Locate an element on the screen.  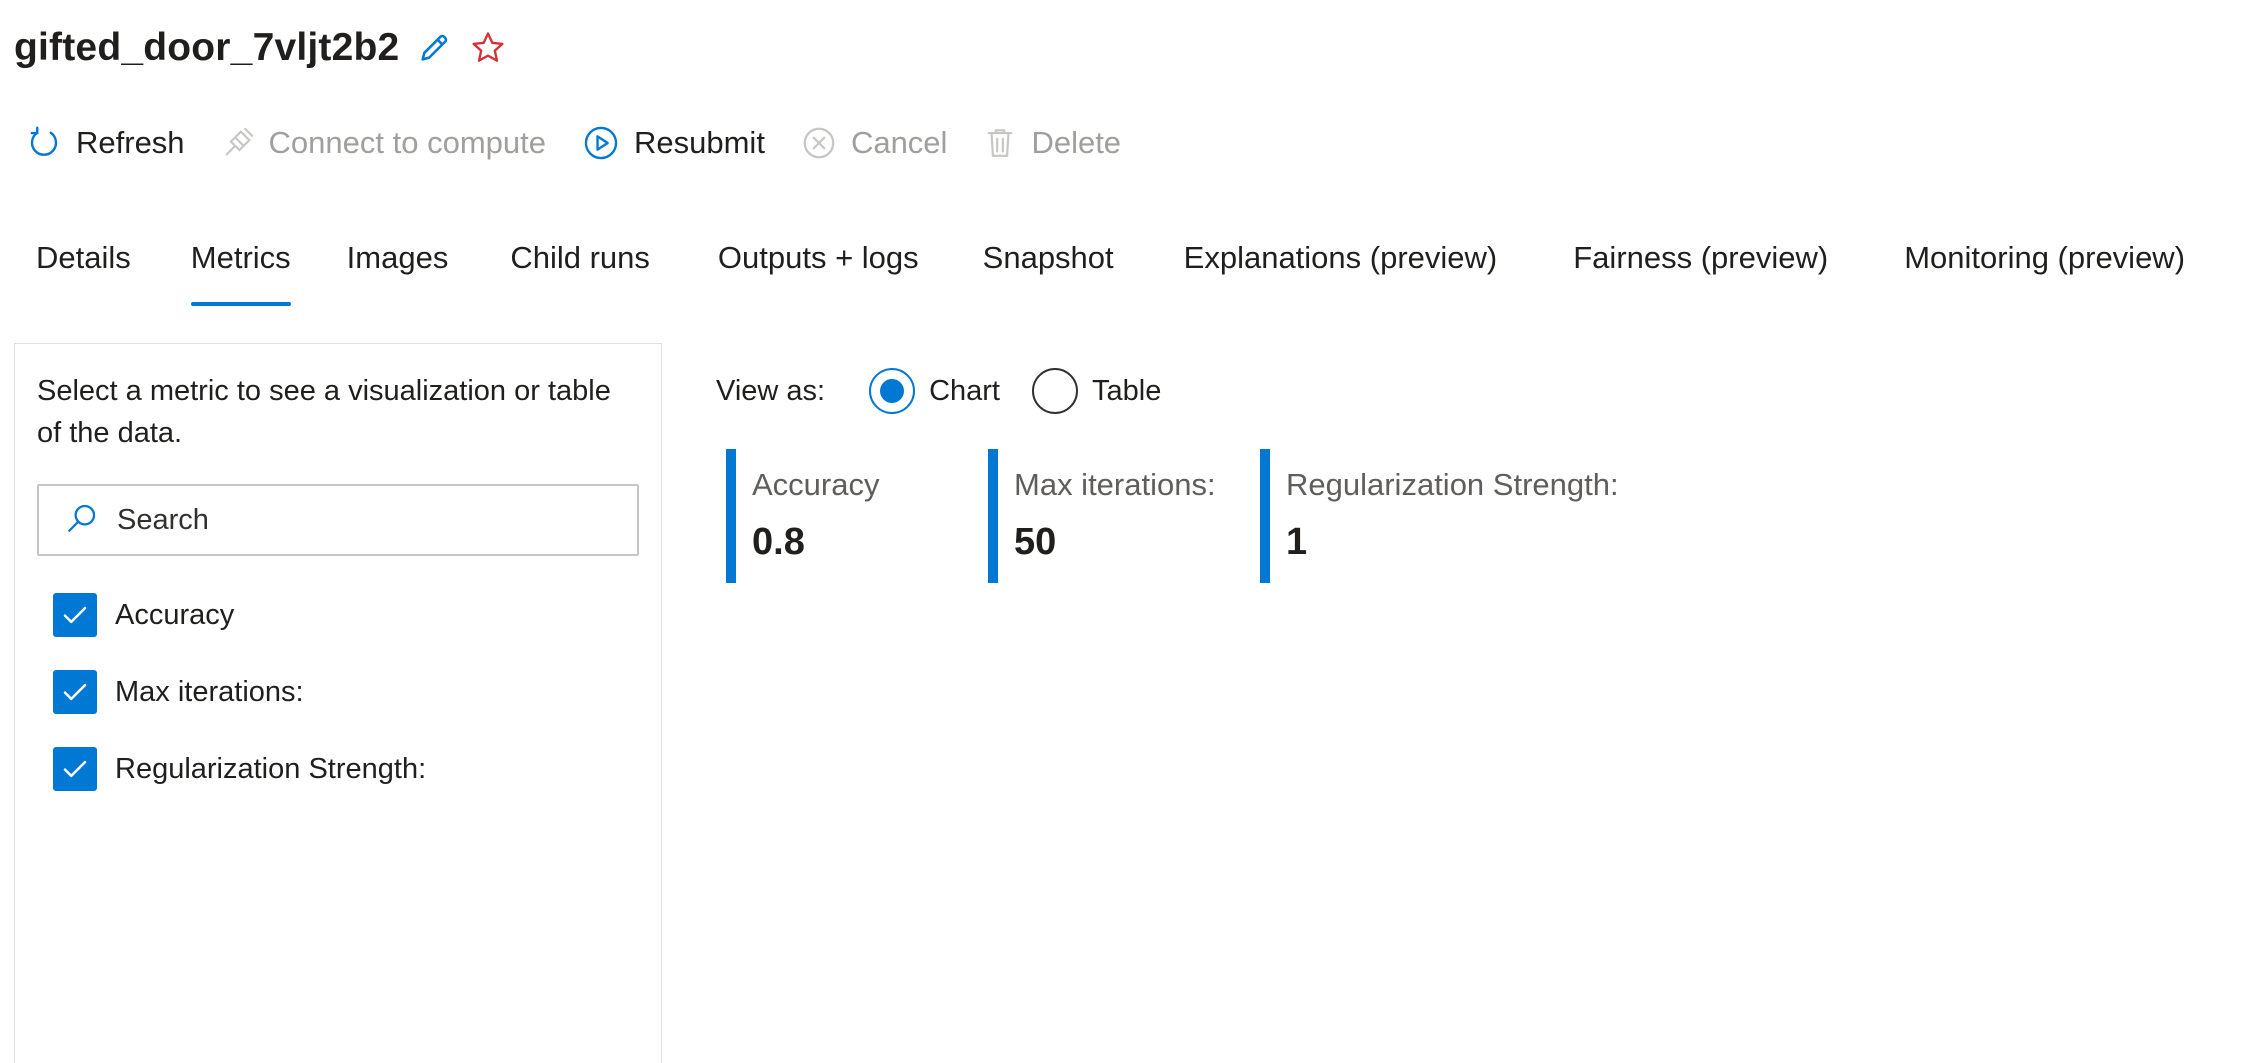
tab-child-runs: Child runs is located at coordinates (580, 268).